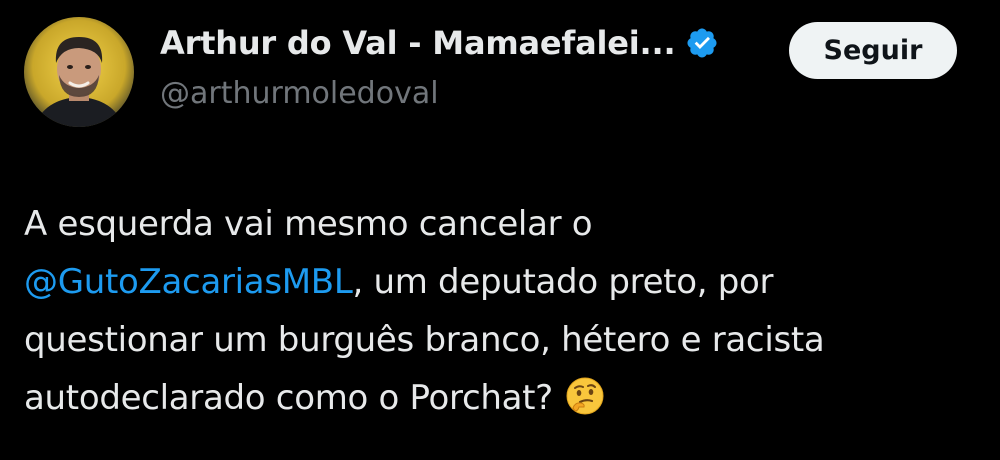 This screenshot has width=1000, height=460. Describe the element at coordinates (702, 43) in the screenshot. I see `verified-badge-icon` at that location.